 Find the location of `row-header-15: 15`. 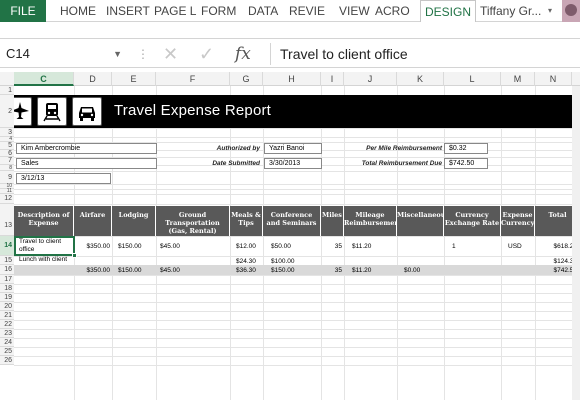

row-header-15: 15 is located at coordinates (7, 260).